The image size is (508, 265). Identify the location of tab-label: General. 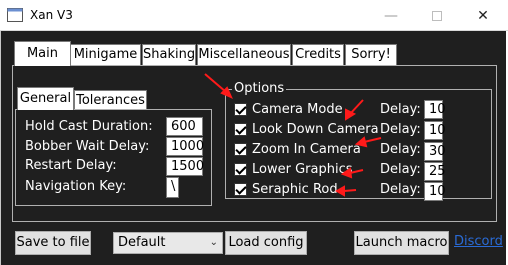
(45, 98).